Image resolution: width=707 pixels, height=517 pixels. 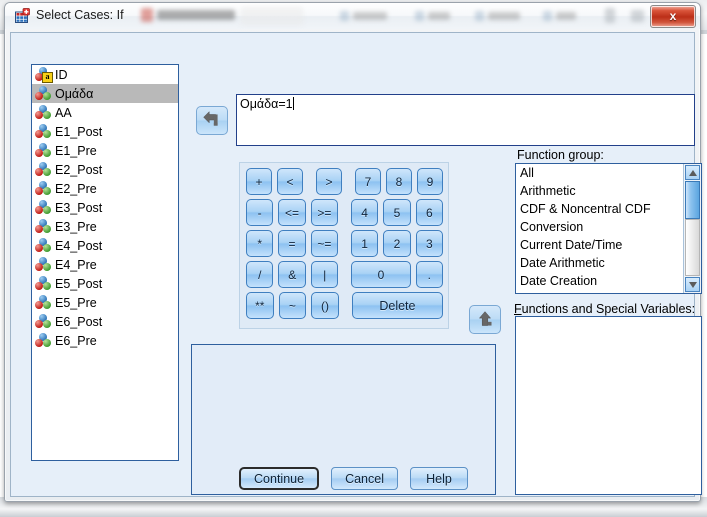 What do you see at coordinates (292, 212) in the screenshot?
I see `keypad-button: <=` at bounding box center [292, 212].